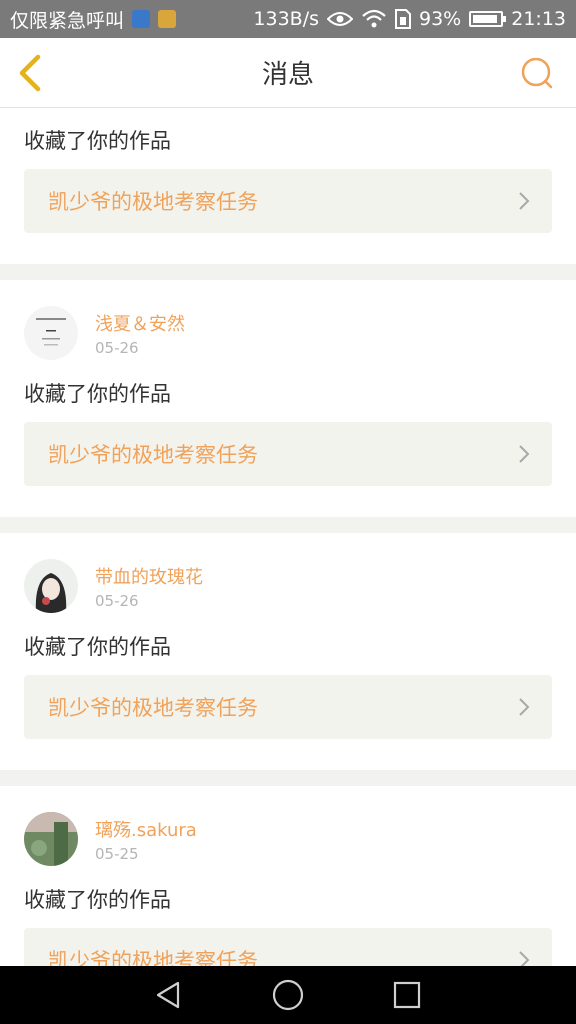  What do you see at coordinates (169, 995) in the screenshot?
I see `triangle-back-icon` at bounding box center [169, 995].